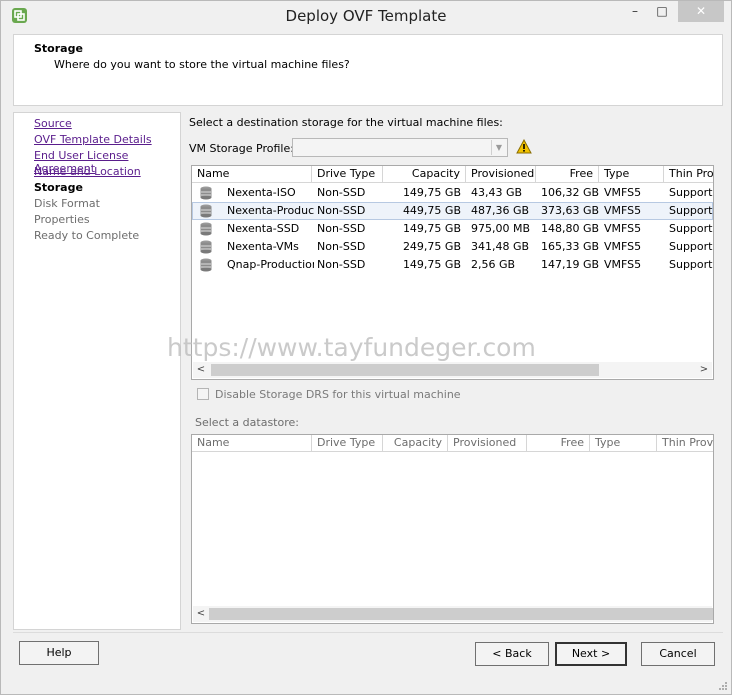 Image resolution: width=732 pixels, height=695 pixels. Describe the element at coordinates (493, 264) in the screenshot. I see `cell-provisioned: 2,56 GB` at that location.